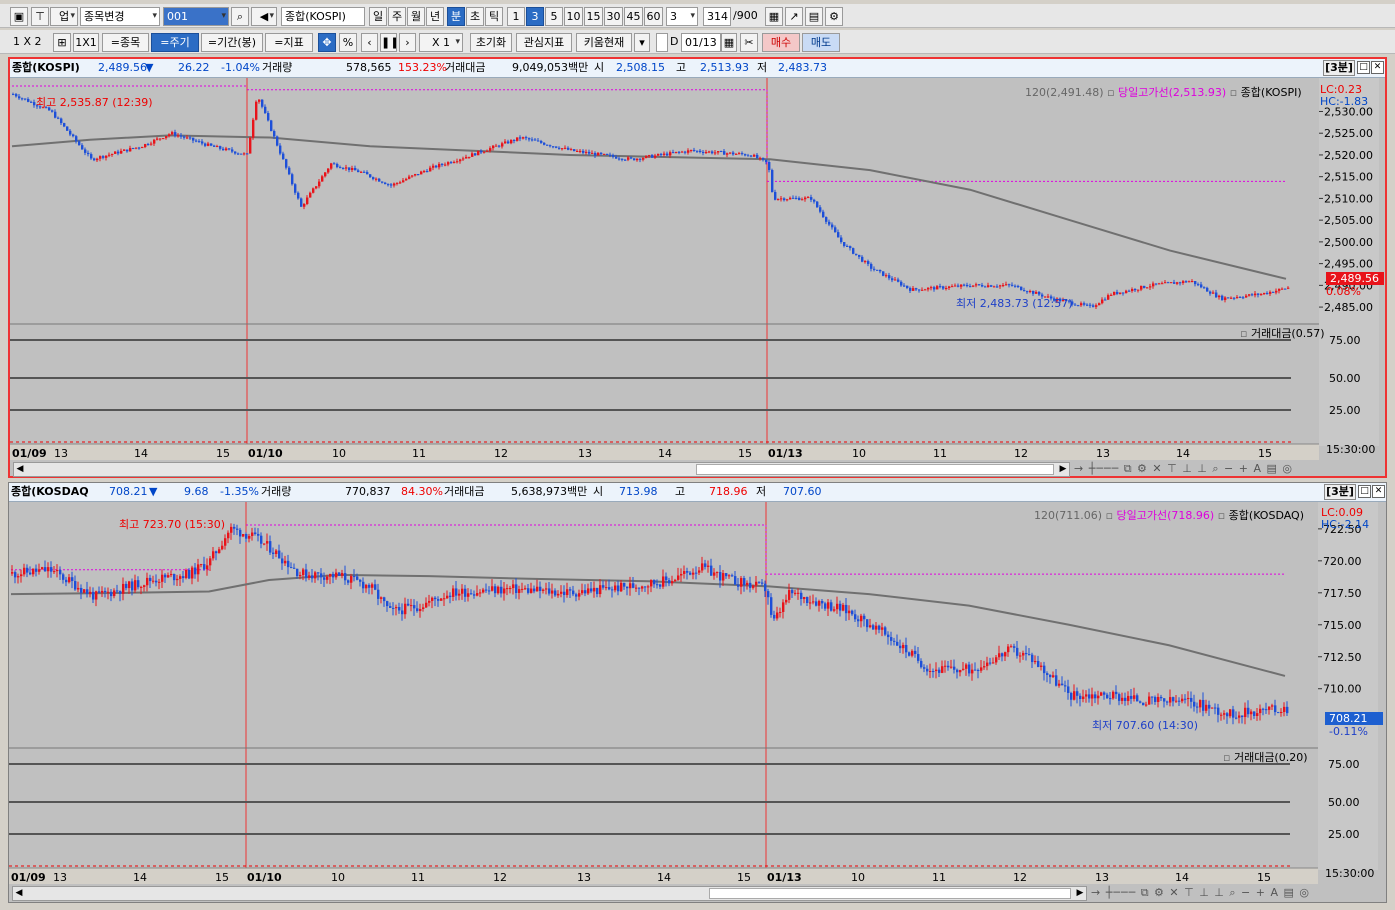  I want to click on date-checkbox, so click(662, 42).